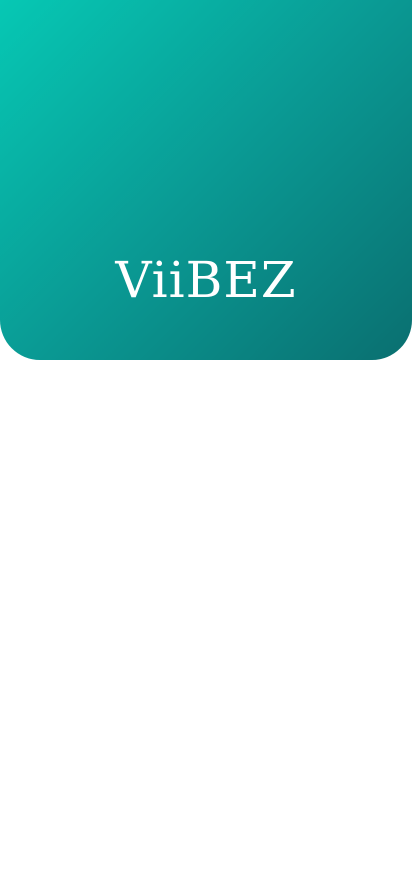  I want to click on app-logo: ViiBEZ, so click(206, 280).